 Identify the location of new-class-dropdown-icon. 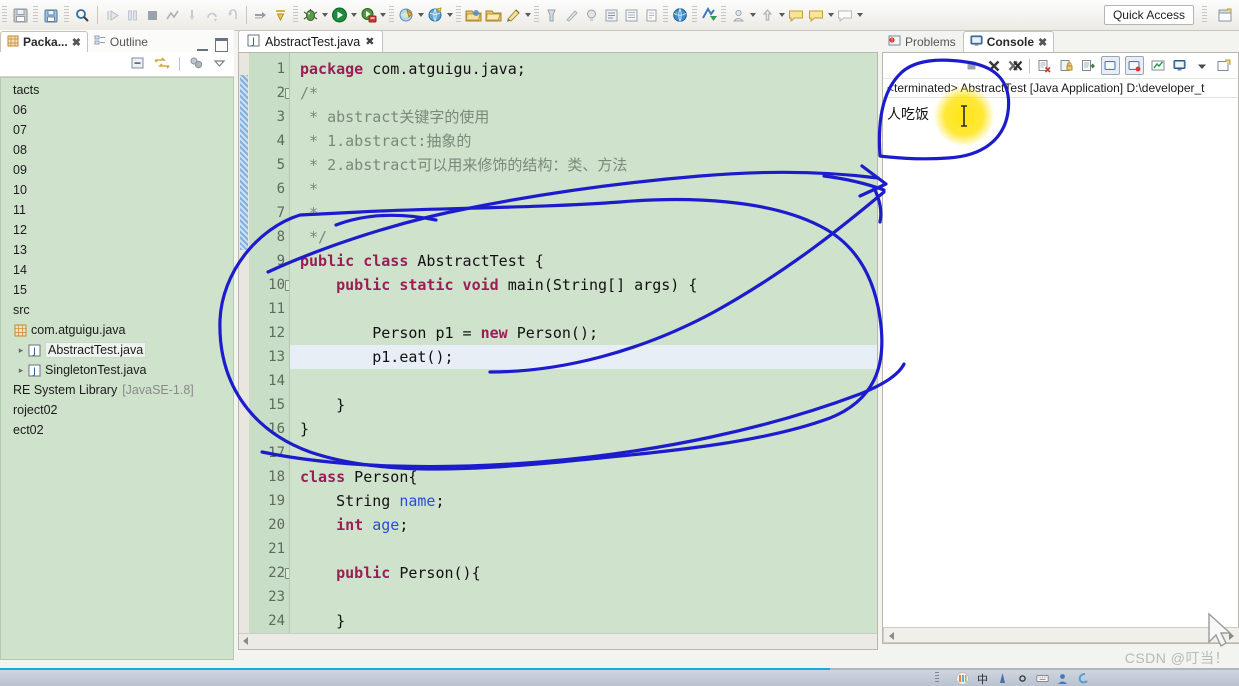
(527, 15).